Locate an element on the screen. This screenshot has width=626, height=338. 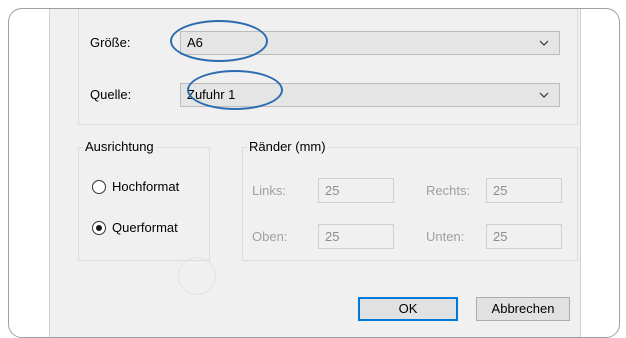
bottom-margin-field: 25 is located at coordinates (524, 236).